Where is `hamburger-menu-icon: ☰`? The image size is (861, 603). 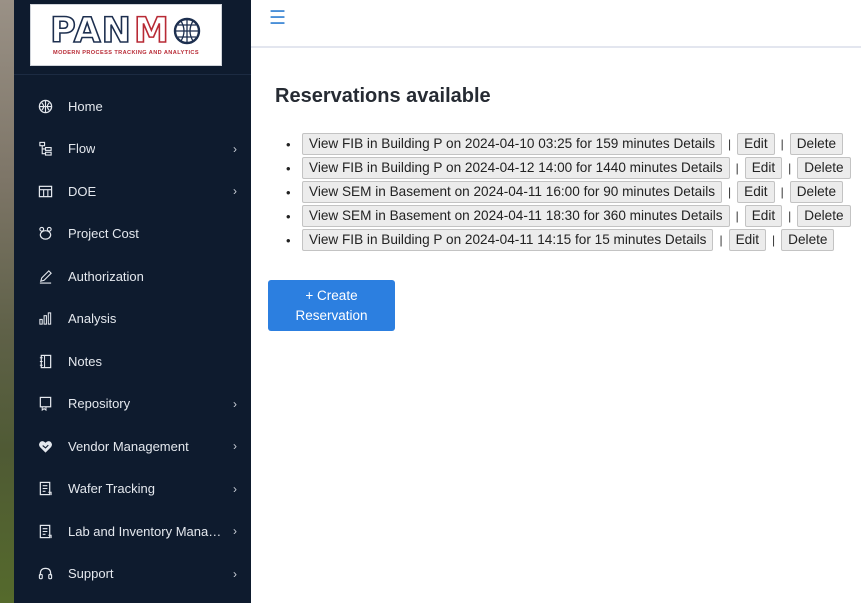
hamburger-menu-icon: ☰ is located at coordinates (277, 18).